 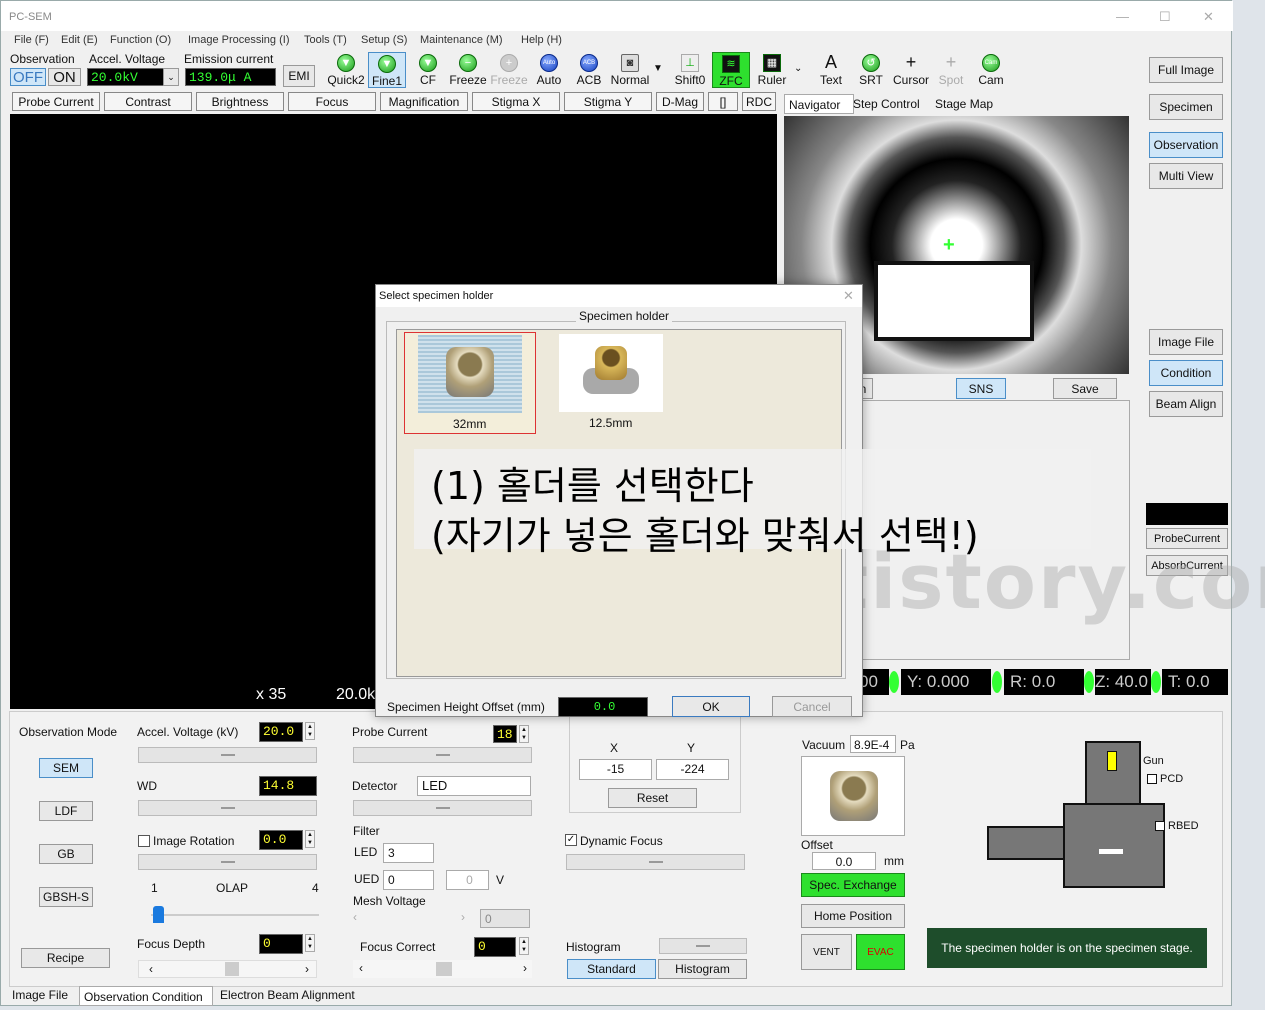 What do you see at coordinates (238, 40) in the screenshot?
I see `menu-image-processing: Image Processing (I)` at bounding box center [238, 40].